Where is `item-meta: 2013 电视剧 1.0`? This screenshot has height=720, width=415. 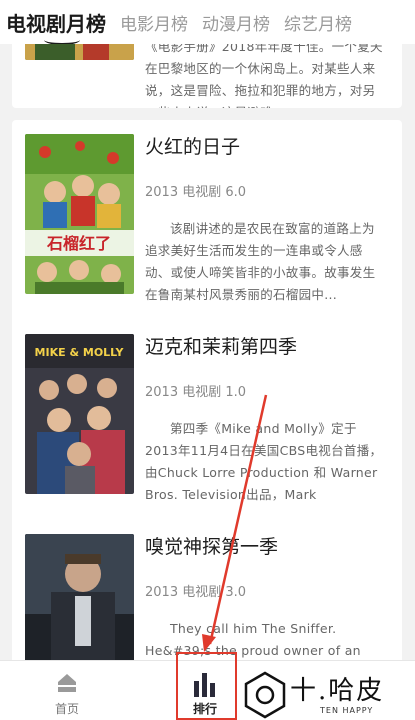
item-meta: 2013 电视剧 1.0 is located at coordinates (196, 392).